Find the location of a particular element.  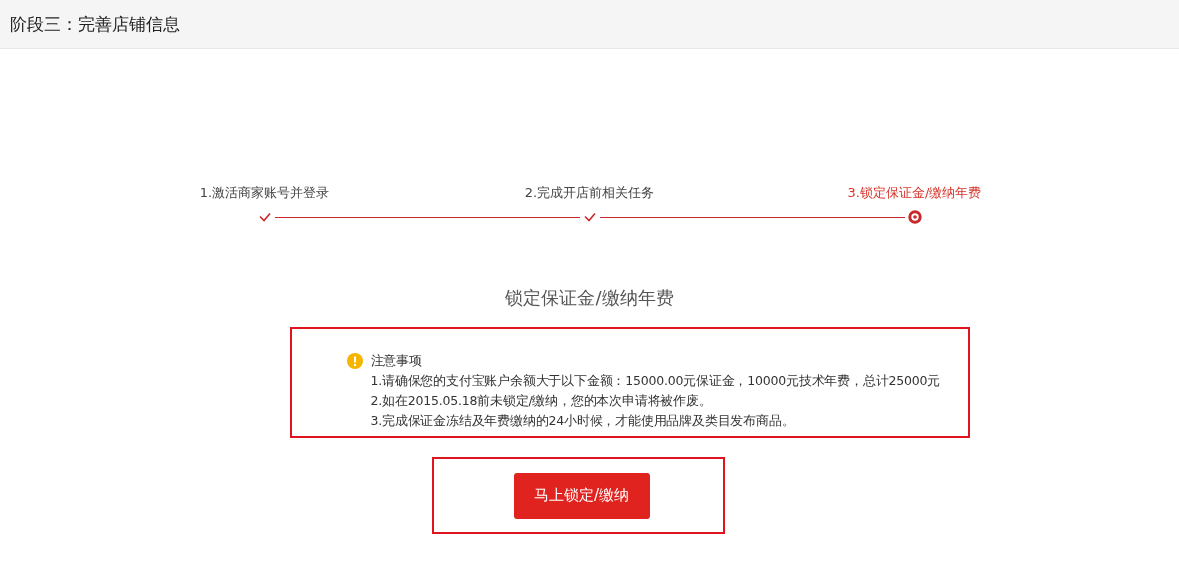

notice-title: 注意事项 is located at coordinates (396, 361).